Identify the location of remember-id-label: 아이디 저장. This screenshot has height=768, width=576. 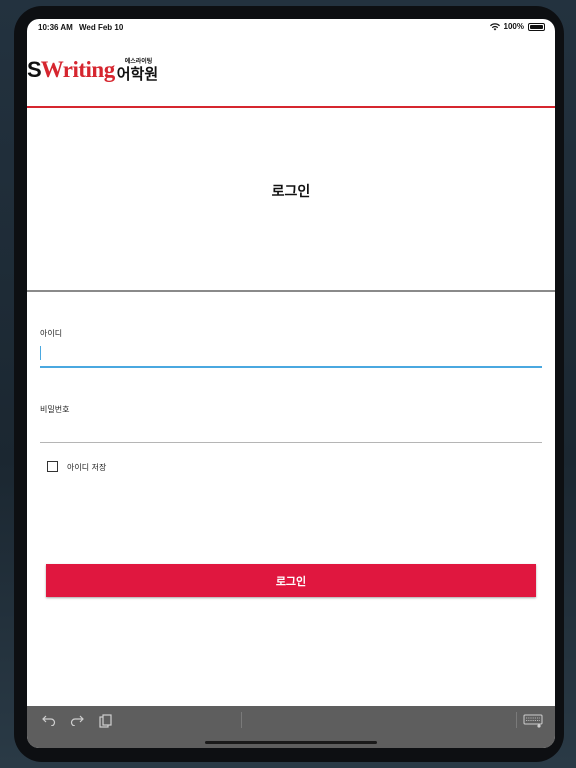
(86, 467).